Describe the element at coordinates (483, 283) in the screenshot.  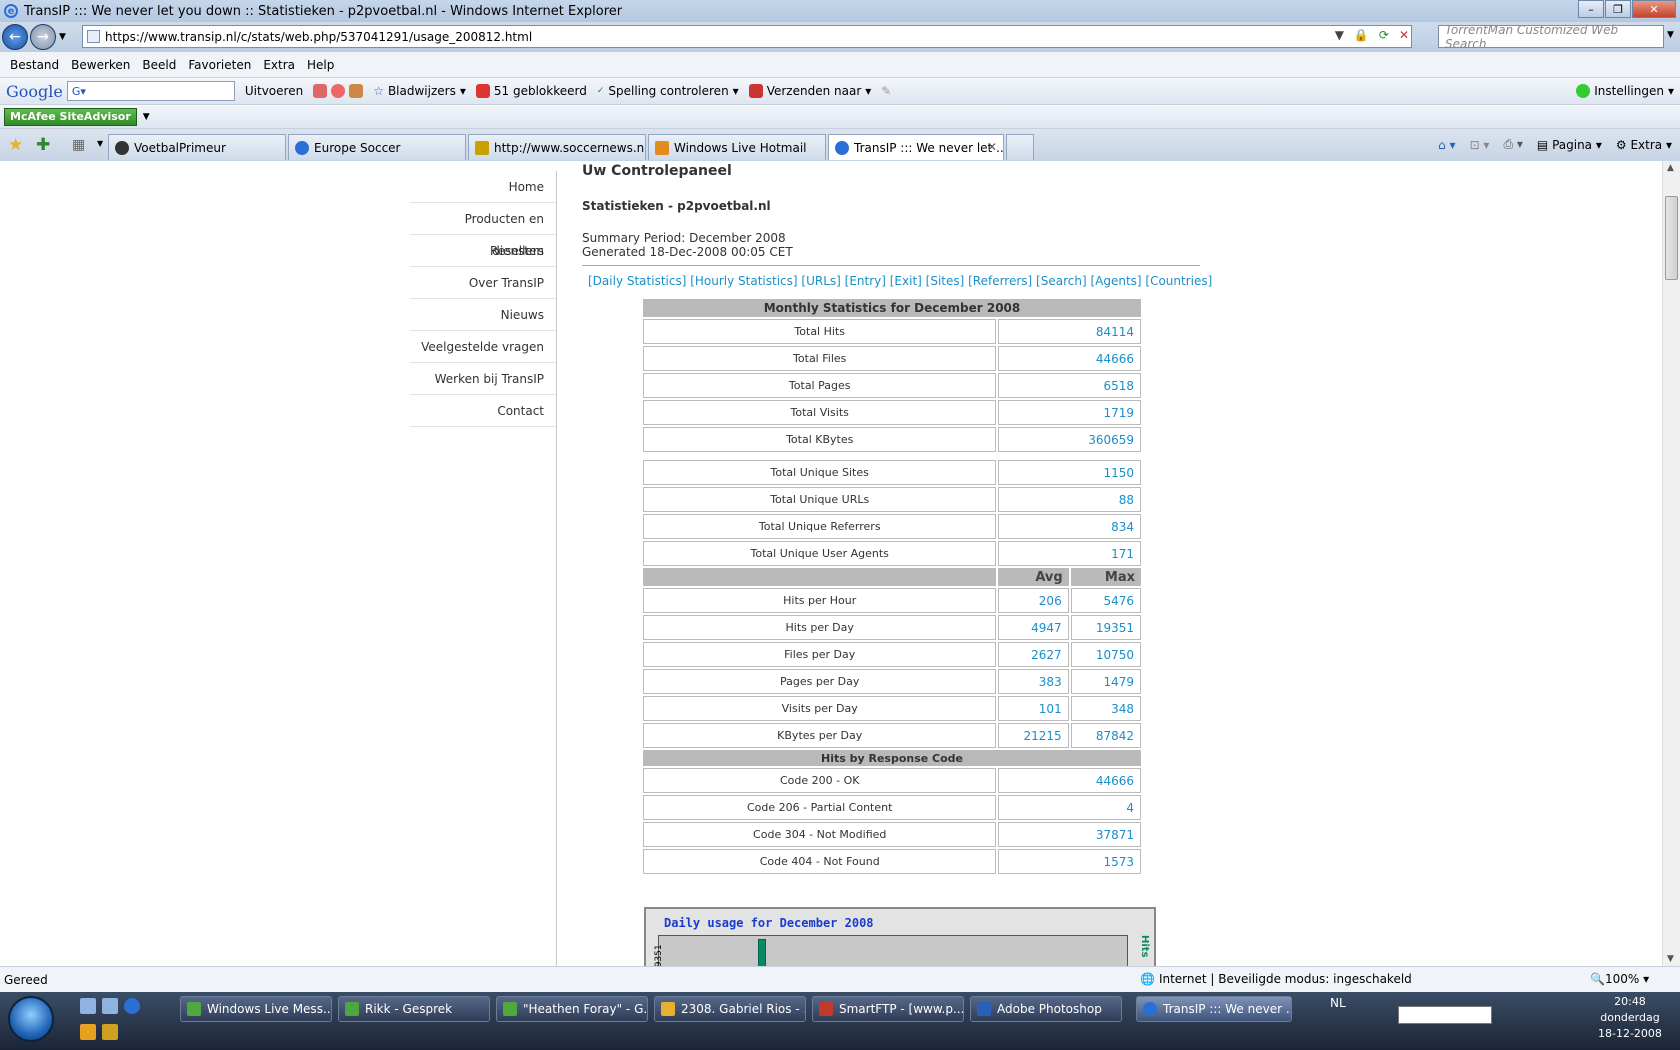
I see `nav-over-transip: Over TransIP` at that location.